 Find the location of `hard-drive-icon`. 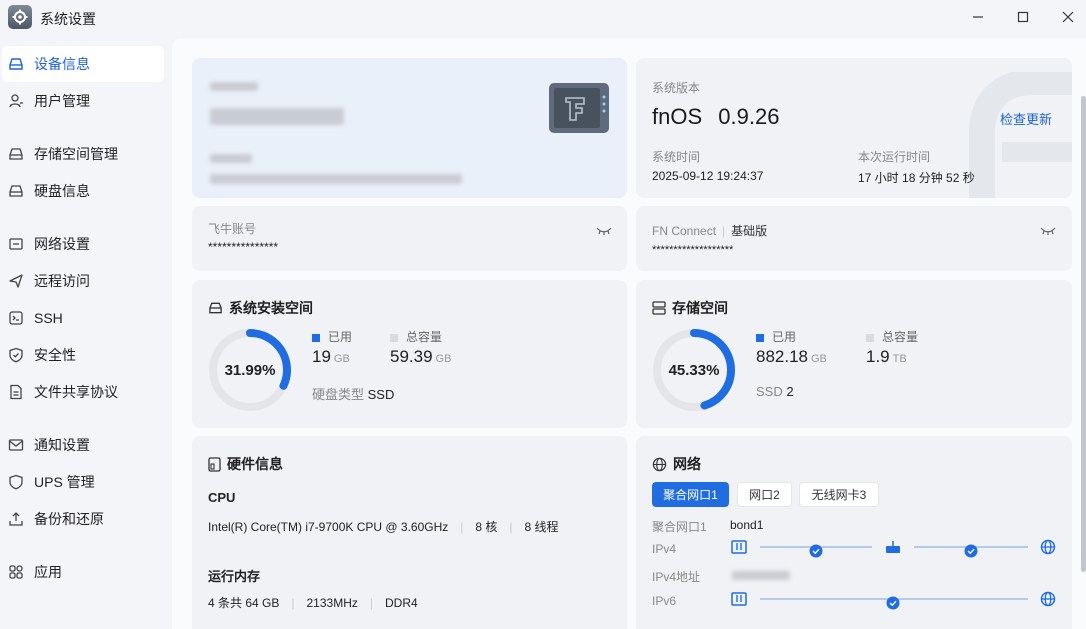

hard-drive-icon is located at coordinates (16, 64).